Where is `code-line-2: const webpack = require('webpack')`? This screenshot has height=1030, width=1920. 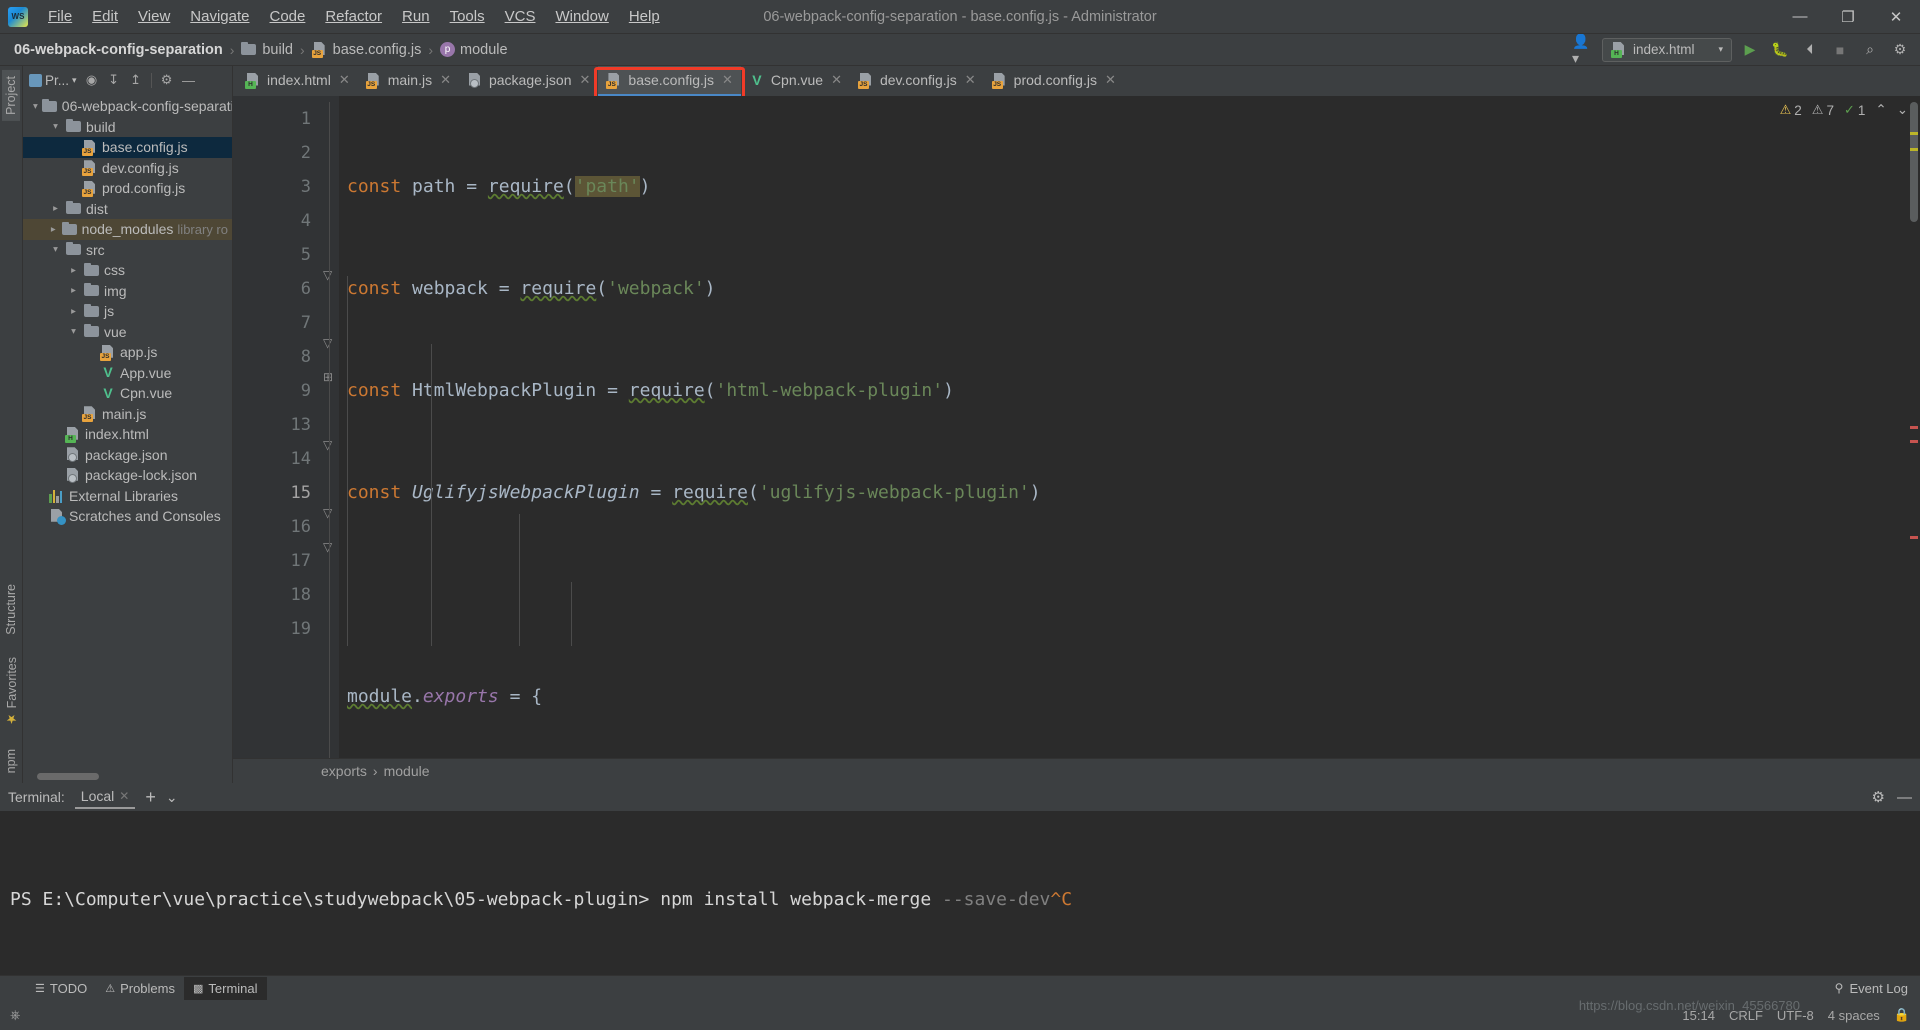
code-line-2: const webpack = require('webpack') is located at coordinates (1129, 289).